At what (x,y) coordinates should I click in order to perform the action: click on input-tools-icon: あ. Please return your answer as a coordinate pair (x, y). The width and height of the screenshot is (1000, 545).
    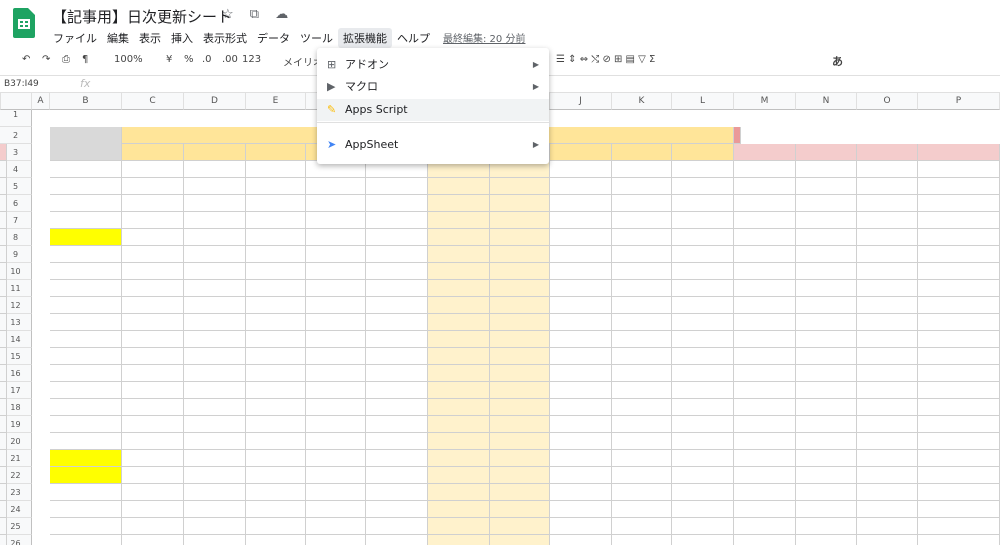
    Looking at the image, I should click on (837, 61).